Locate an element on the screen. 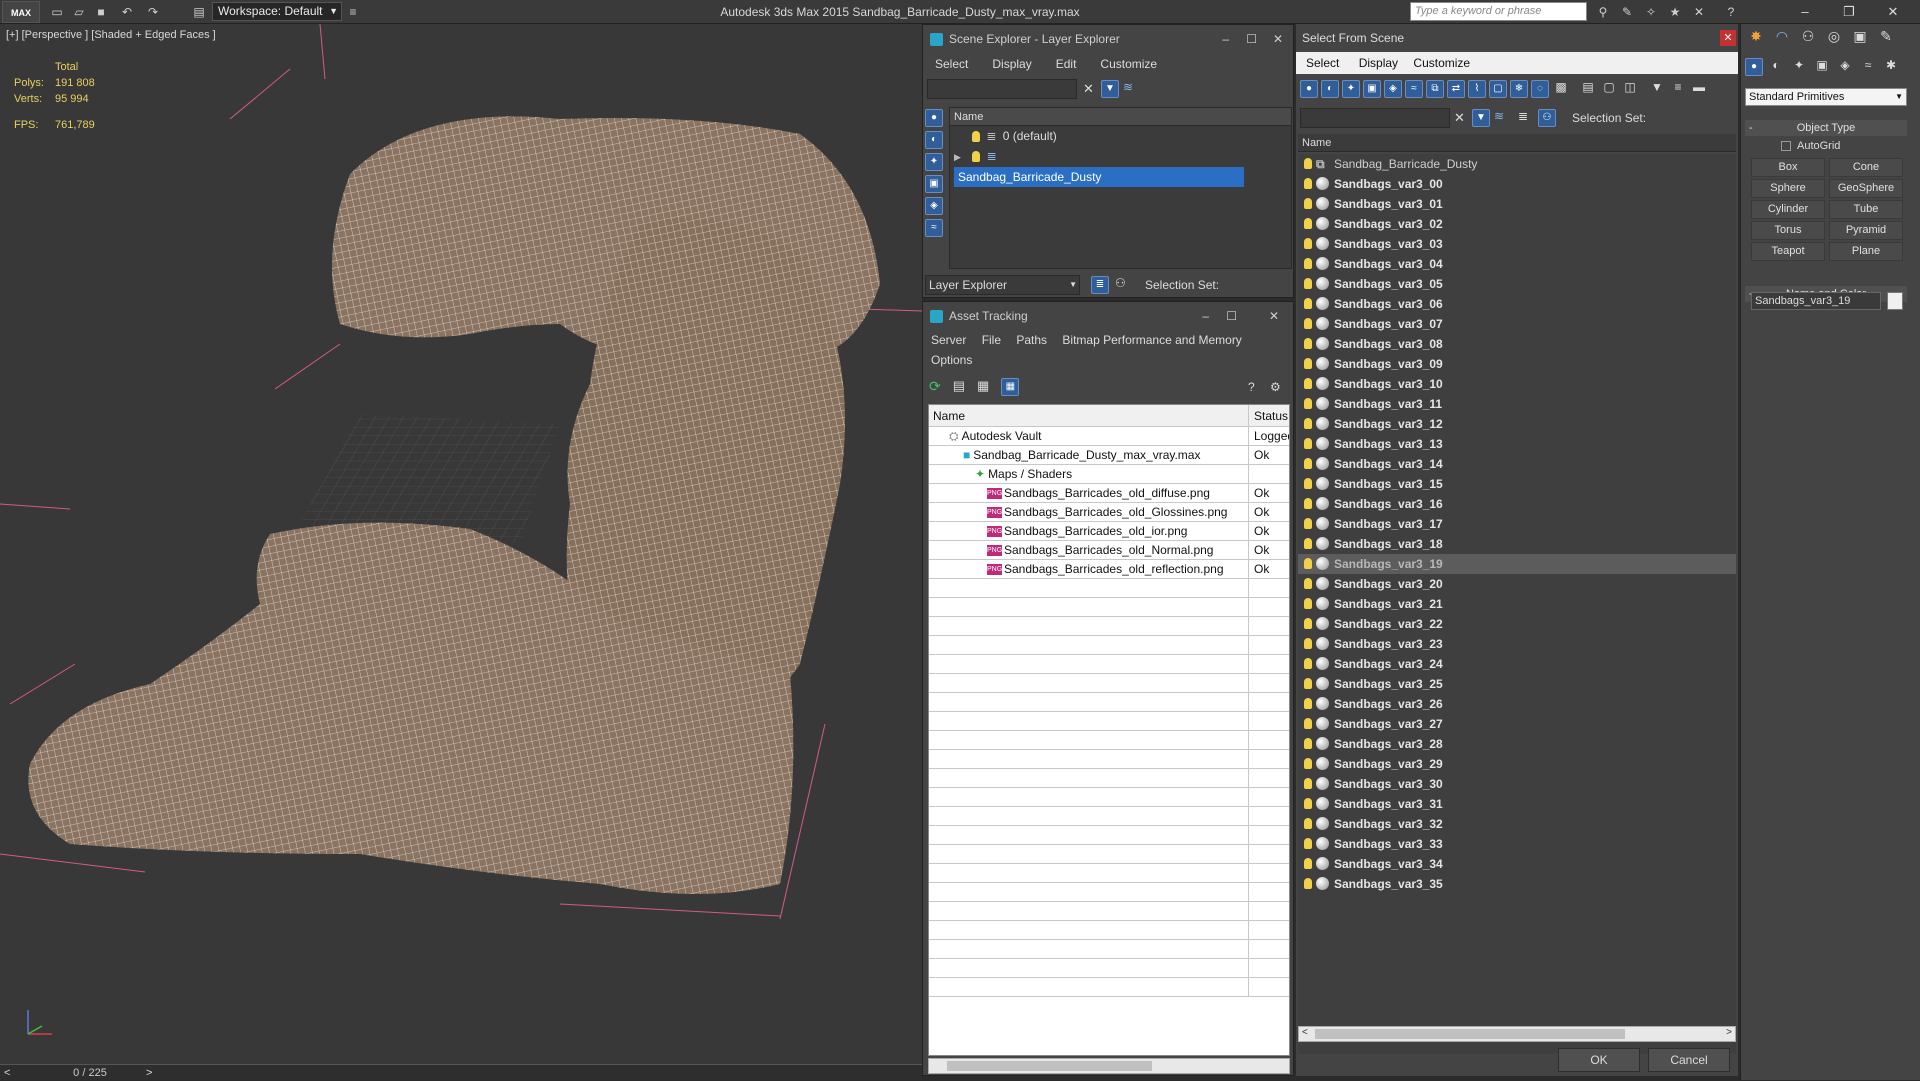 Image resolution: width=1920 pixels, height=1081 pixels. object-row: Sandbags_var3_12 is located at coordinates (1517, 424).